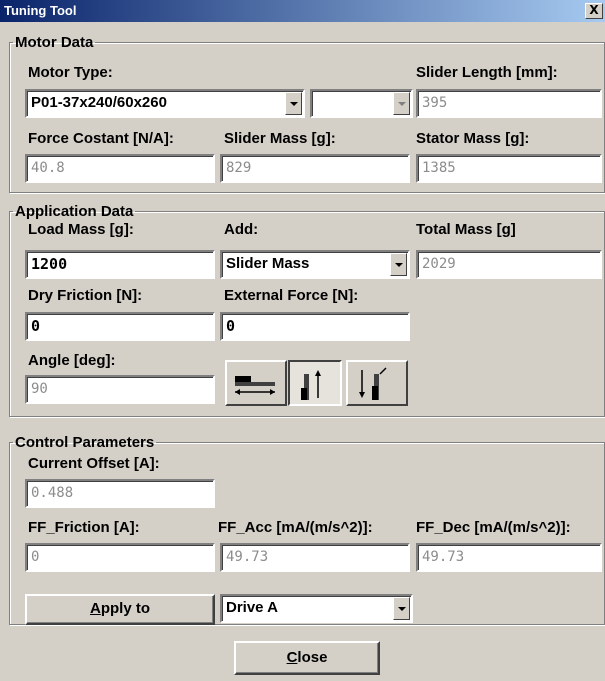 This screenshot has width=605, height=681. Describe the element at coordinates (361, 103) in the screenshot. I see `motor-variant-select` at that location.